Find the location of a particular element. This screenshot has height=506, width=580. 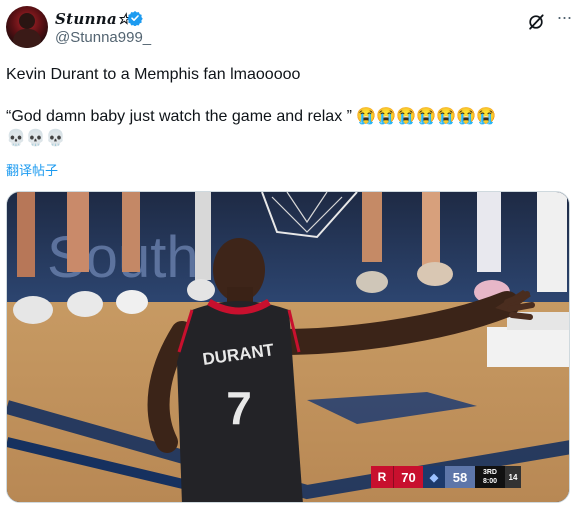

tweet-line-1: Kevin Durant to a Memphis fan lmaooooo is located at coordinates (153, 74).